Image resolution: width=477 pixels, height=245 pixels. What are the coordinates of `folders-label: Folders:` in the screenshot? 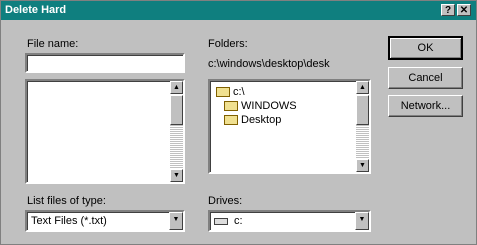 It's located at (228, 44).